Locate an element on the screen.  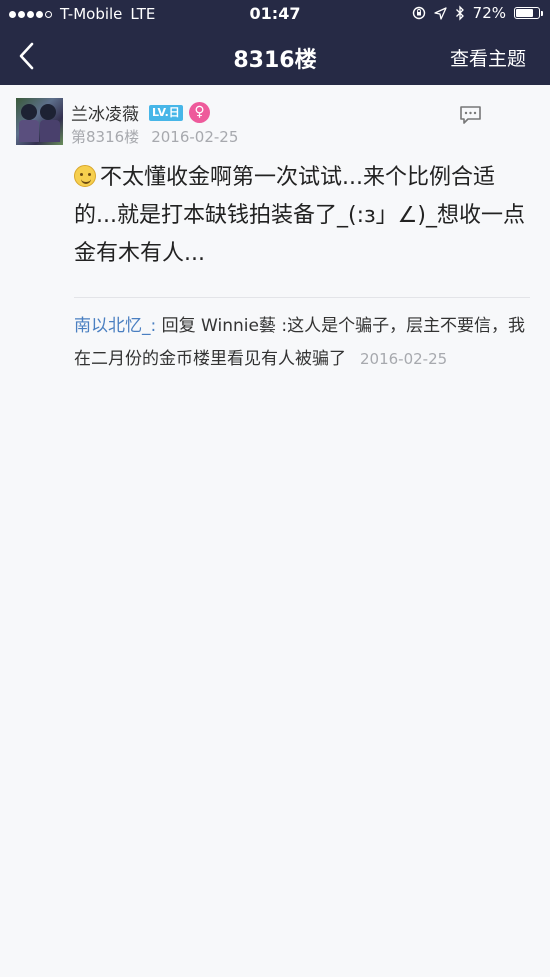
avatar is located at coordinates (39, 121).